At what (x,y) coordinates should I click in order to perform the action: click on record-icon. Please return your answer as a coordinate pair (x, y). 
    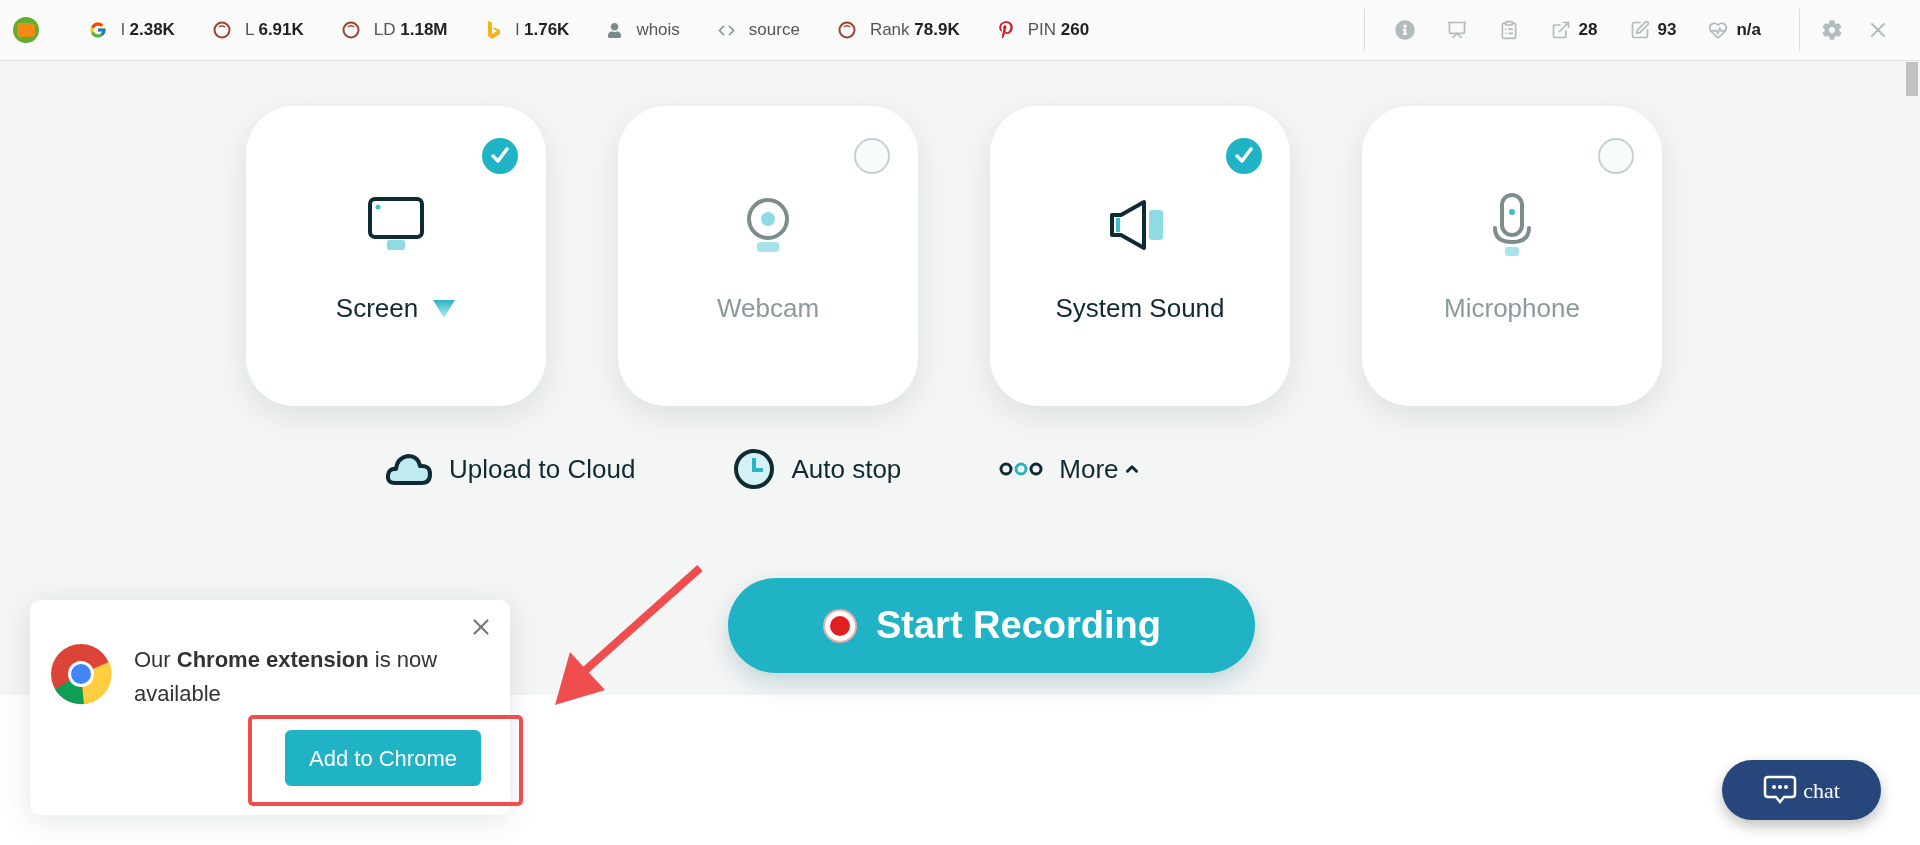
    Looking at the image, I should click on (839, 625).